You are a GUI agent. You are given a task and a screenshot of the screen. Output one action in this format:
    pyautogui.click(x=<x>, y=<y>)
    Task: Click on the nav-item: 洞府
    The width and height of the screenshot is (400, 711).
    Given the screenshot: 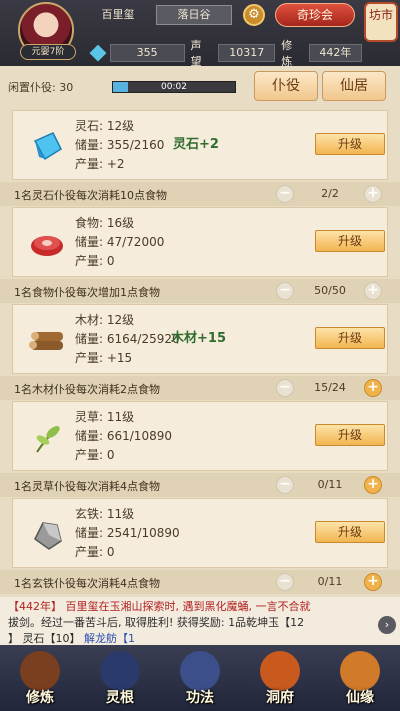 What is the action you would take?
    pyautogui.click(x=280, y=677)
    